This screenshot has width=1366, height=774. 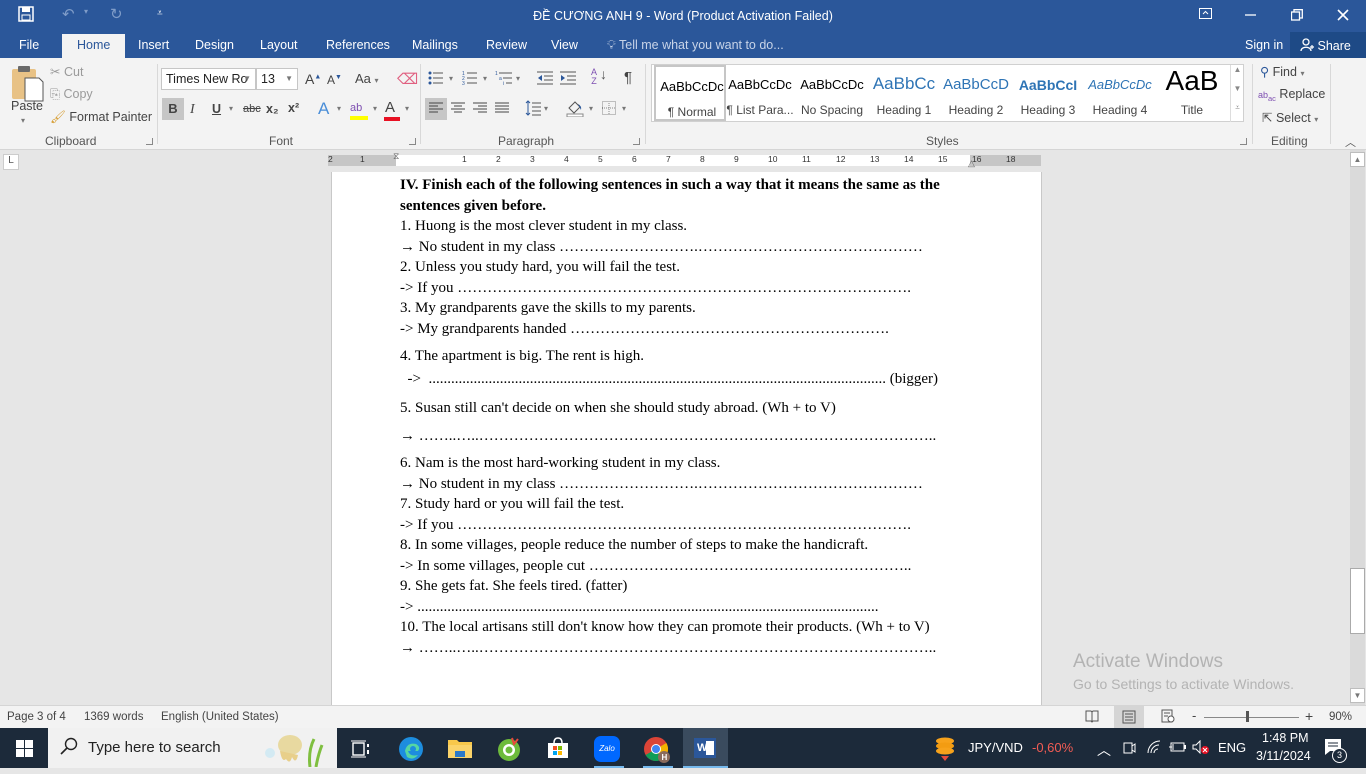 What do you see at coordinates (1285, 738) in the screenshot?
I see `clock-time: 1:48 PM` at bounding box center [1285, 738].